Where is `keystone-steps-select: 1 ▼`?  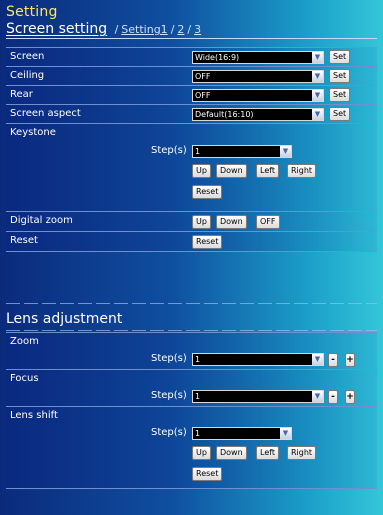
keystone-steps-select: 1 ▼ is located at coordinates (242, 151).